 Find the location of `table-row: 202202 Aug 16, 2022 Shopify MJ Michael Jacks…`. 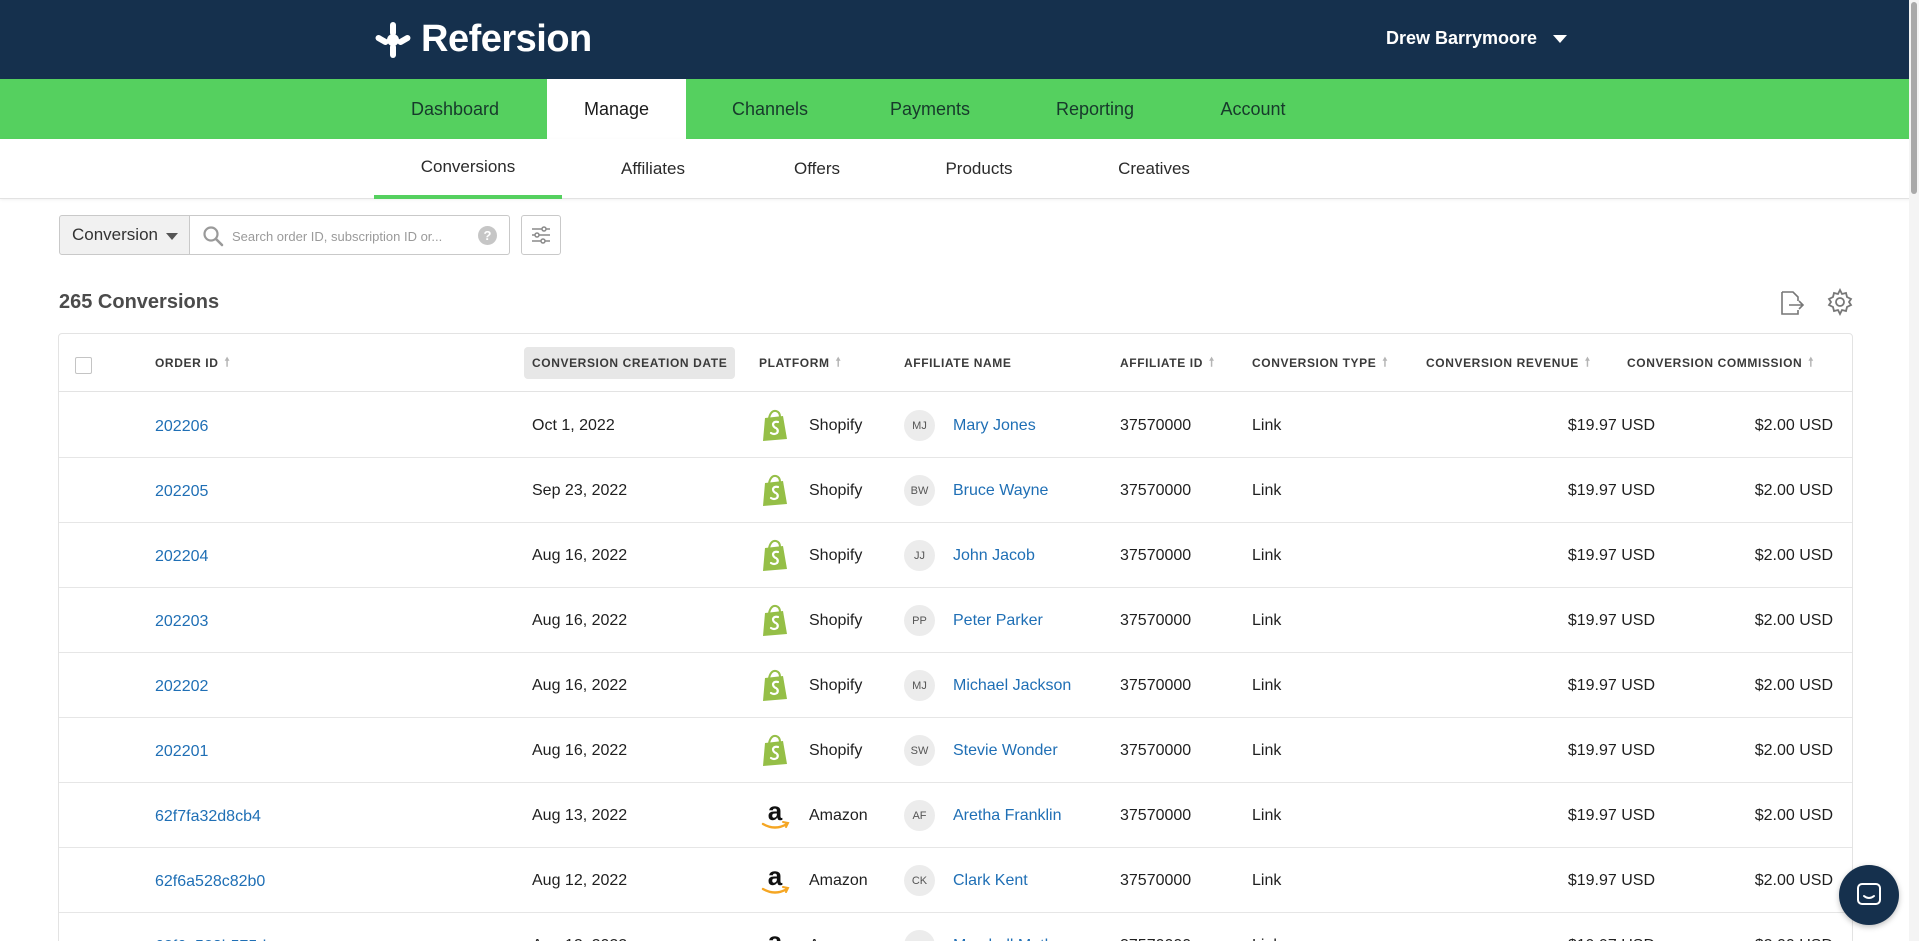

table-row: 202202 Aug 16, 2022 Shopify MJ Michael Jacks… is located at coordinates (955, 685).